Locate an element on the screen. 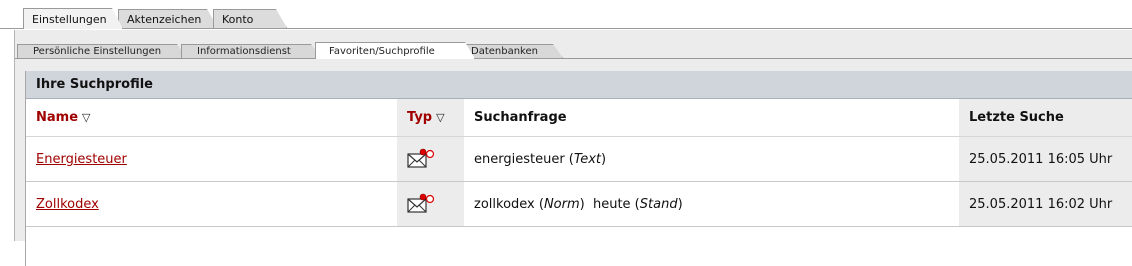 The image size is (1132, 266). profile-name-link: Zollkodex is located at coordinates (67, 204).